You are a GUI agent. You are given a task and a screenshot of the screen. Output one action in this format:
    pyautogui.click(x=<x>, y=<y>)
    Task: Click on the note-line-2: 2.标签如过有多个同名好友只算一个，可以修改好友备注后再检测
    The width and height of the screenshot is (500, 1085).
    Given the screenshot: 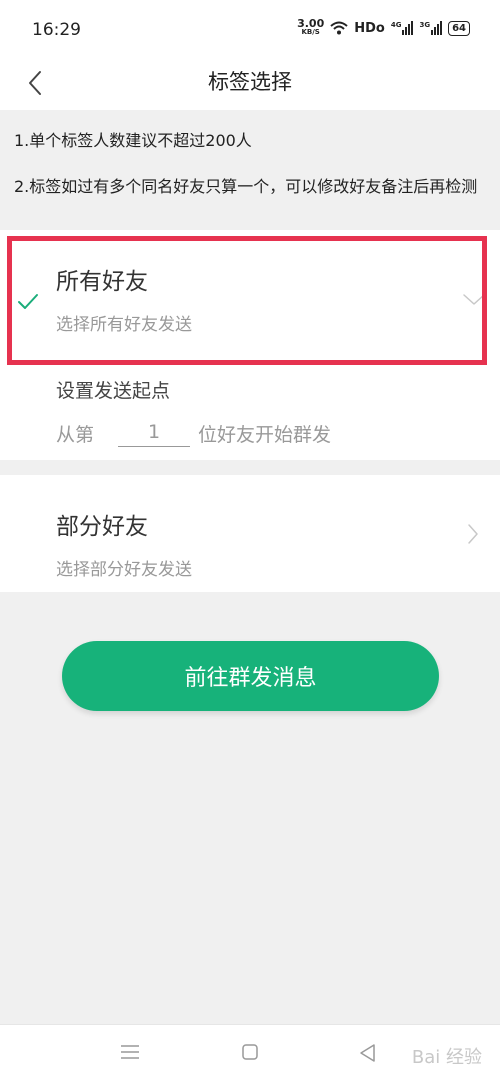 What is the action you would take?
    pyautogui.click(x=246, y=186)
    